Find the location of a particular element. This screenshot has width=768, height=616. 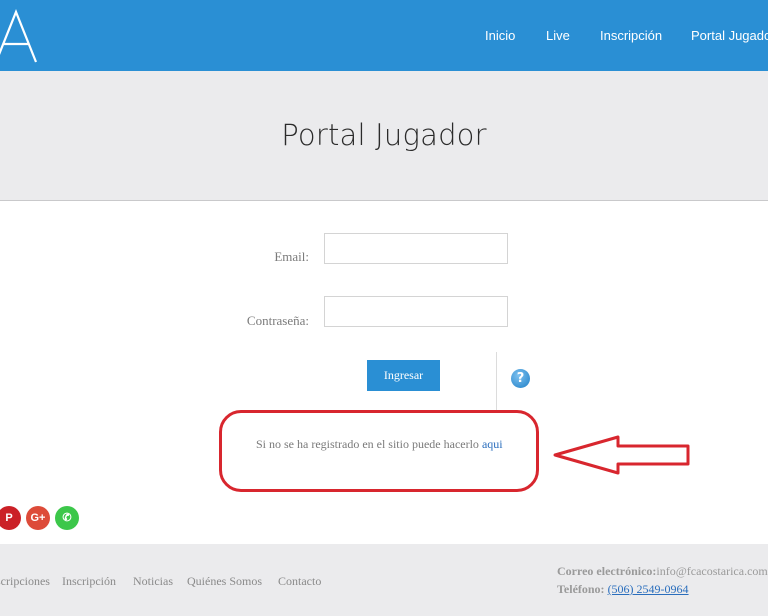

nav-portal-jugador: Portal Jugador is located at coordinates (729, 35).